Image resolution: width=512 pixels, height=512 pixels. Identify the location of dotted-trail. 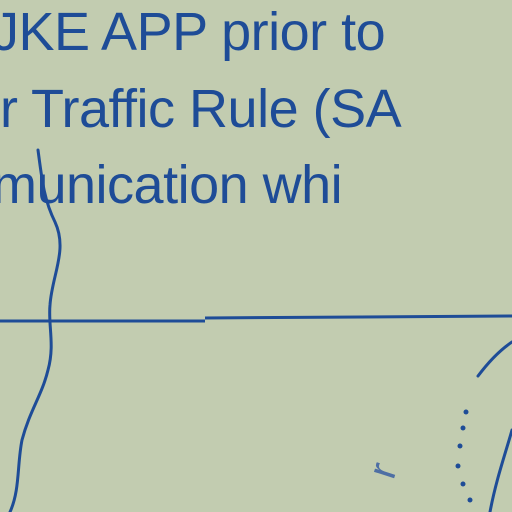
(464, 456).